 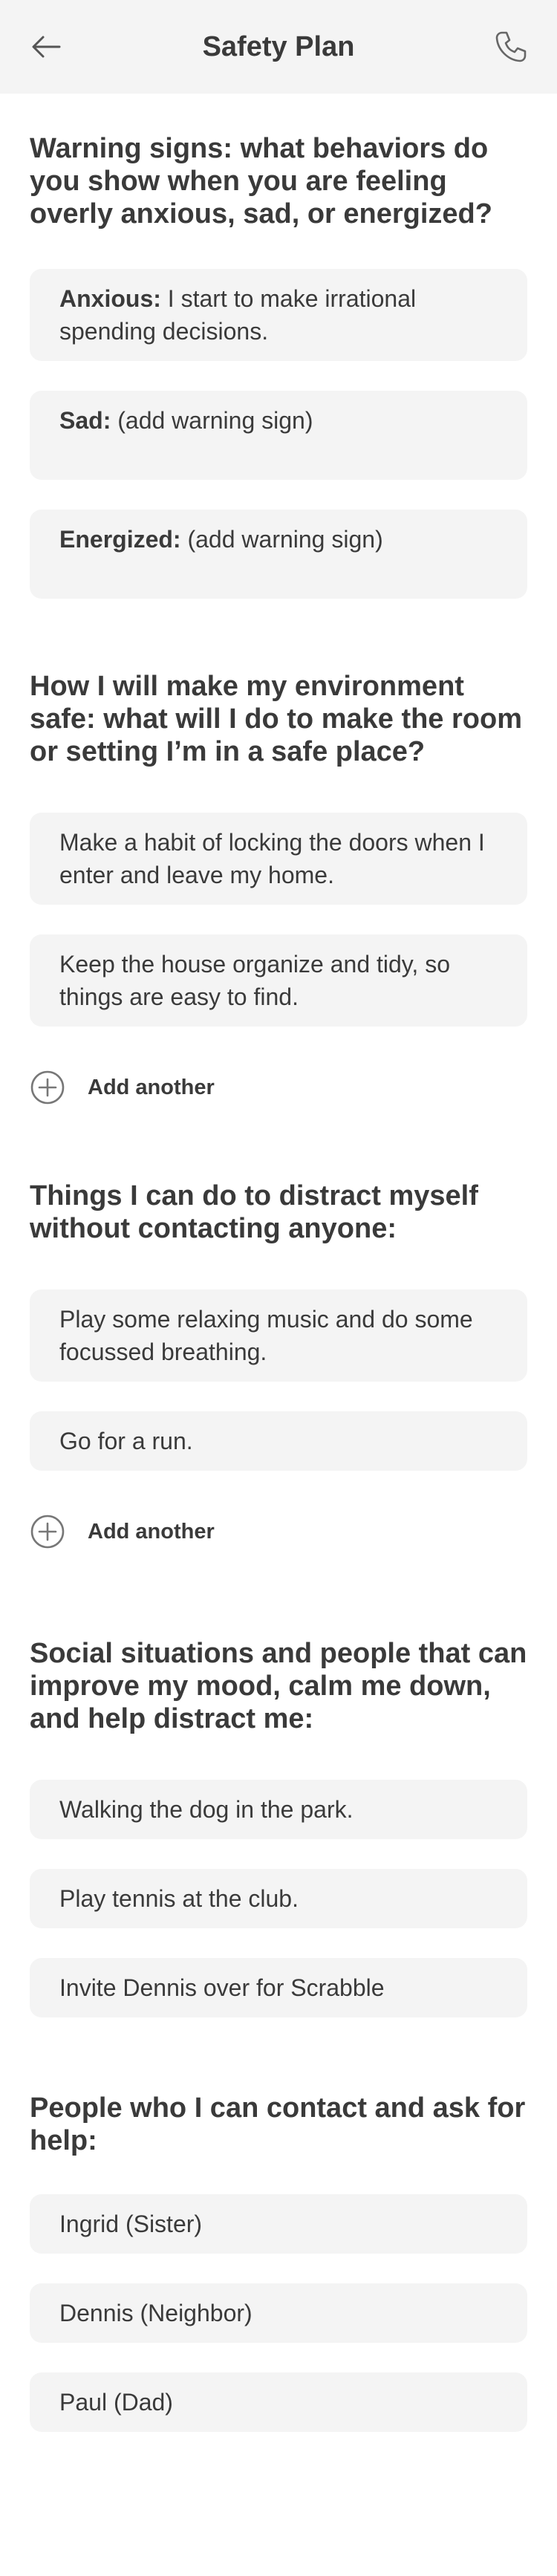 I want to click on contact-item: Dennis (Neighbor), so click(x=279, y=2313).